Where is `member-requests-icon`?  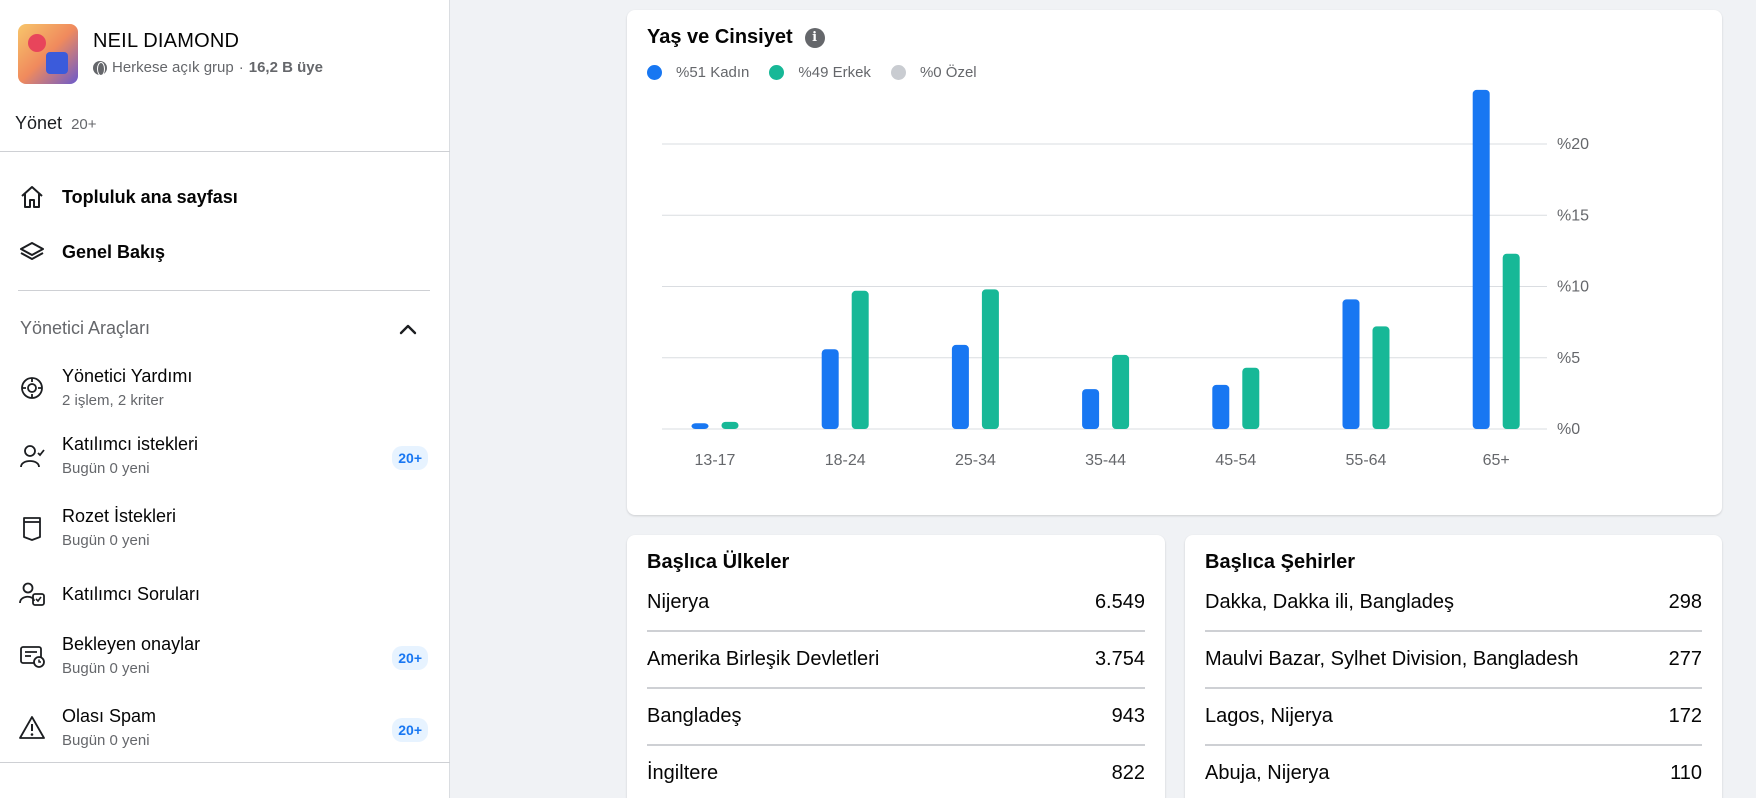
member-requests-icon is located at coordinates (32, 456).